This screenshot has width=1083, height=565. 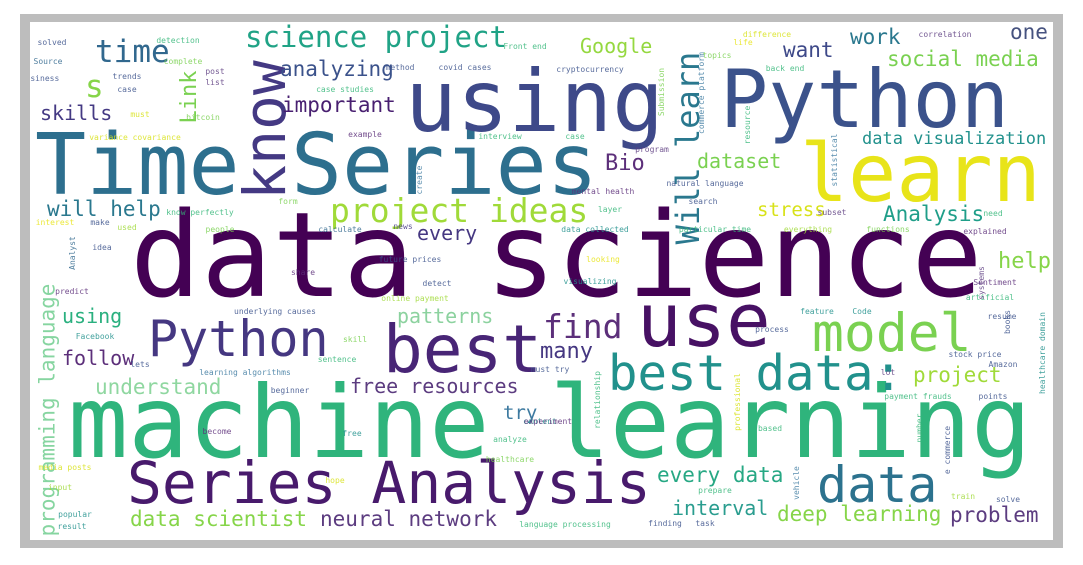 What do you see at coordinates (72, 291) in the screenshot?
I see `word-predict: predict` at bounding box center [72, 291].